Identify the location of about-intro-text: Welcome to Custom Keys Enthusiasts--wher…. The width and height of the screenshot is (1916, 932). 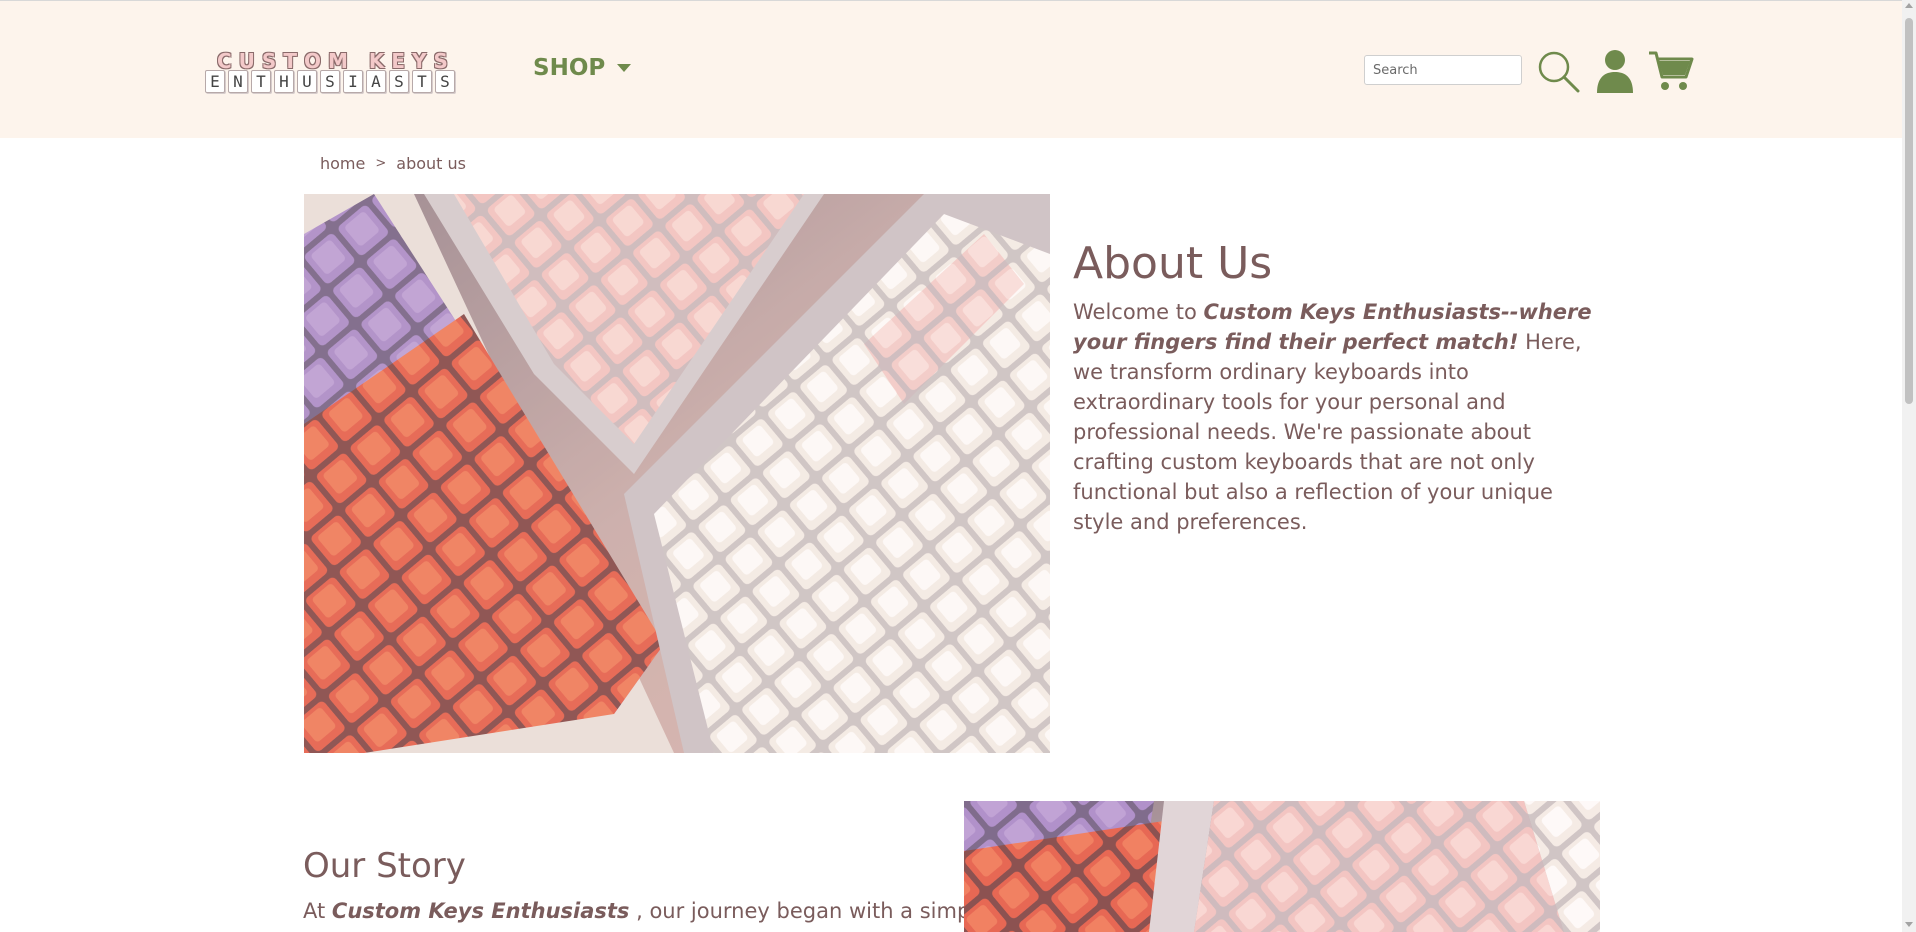
(1340, 417).